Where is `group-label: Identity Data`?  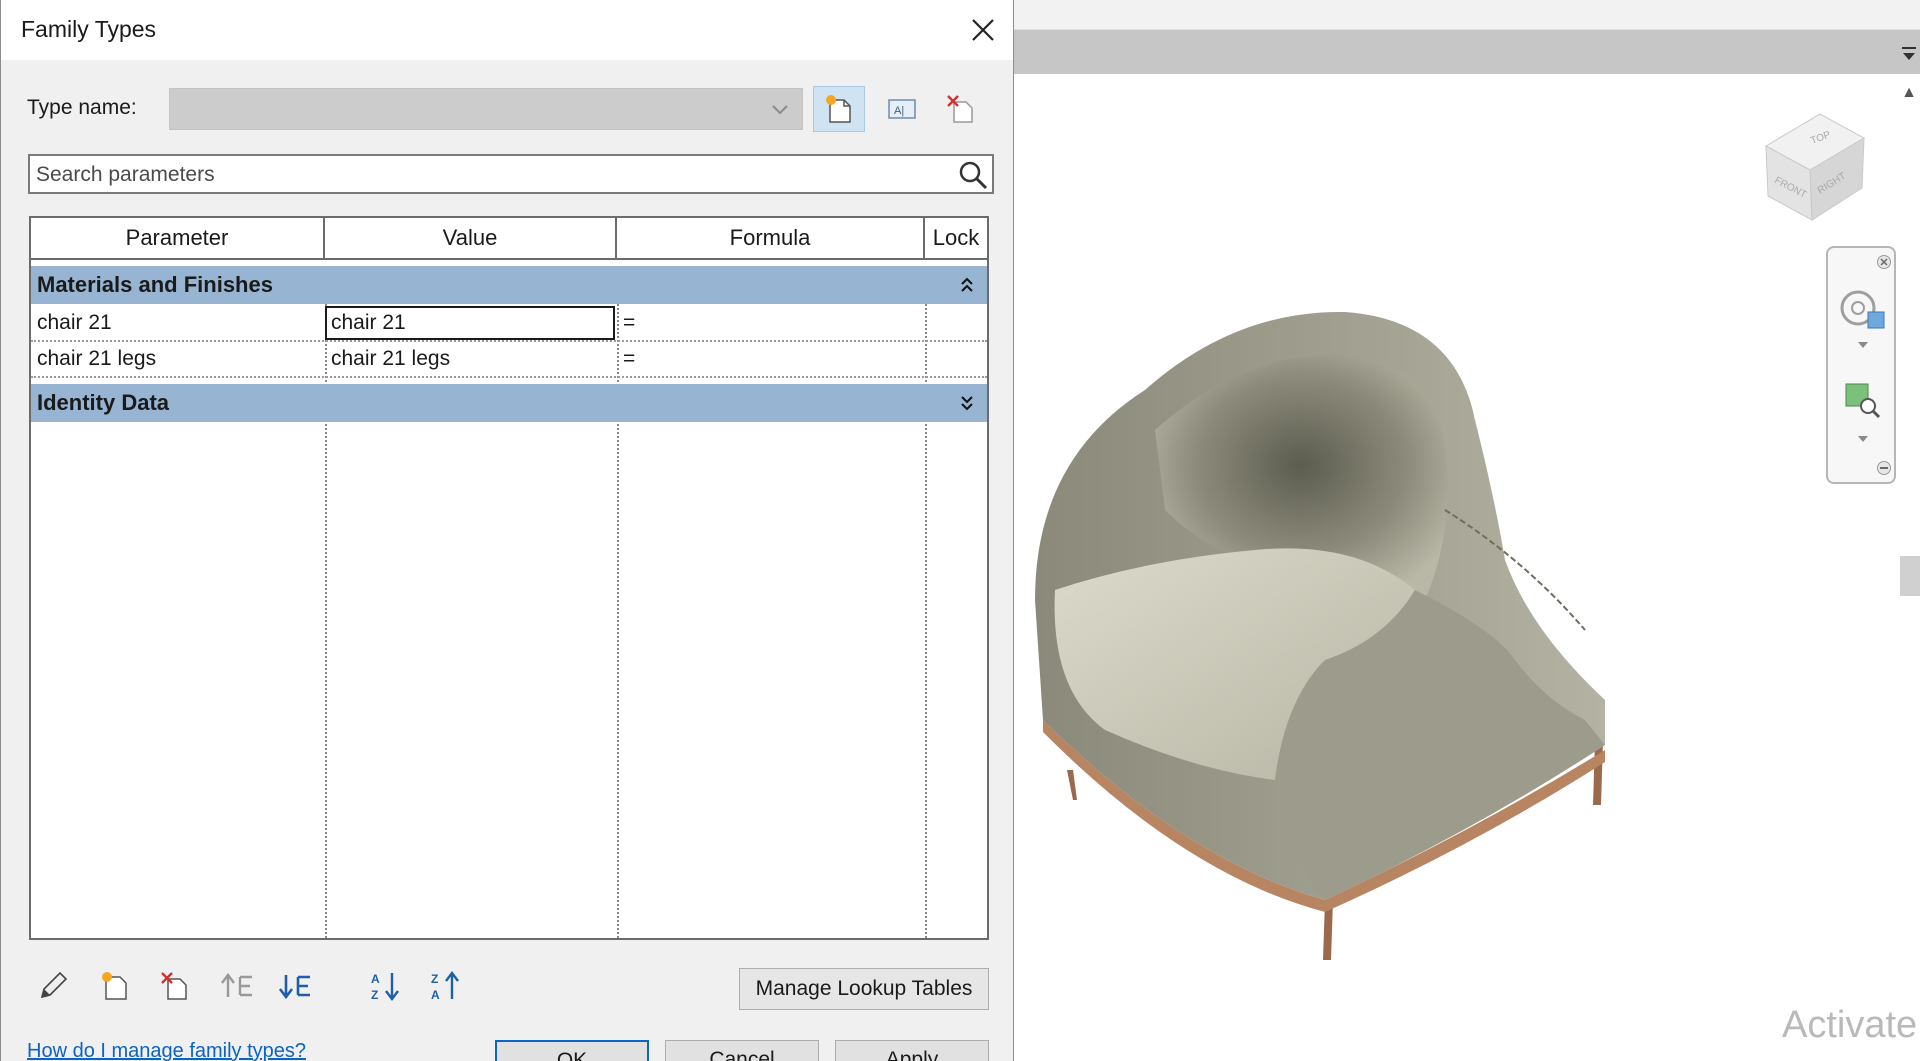
group-label: Identity Data is located at coordinates (103, 402).